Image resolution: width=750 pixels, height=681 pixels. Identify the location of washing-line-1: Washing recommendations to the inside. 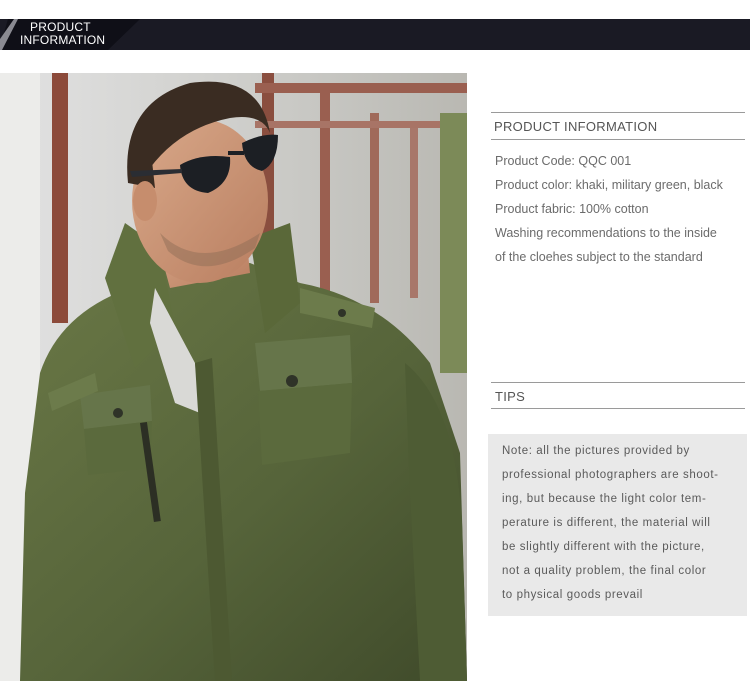
(606, 233).